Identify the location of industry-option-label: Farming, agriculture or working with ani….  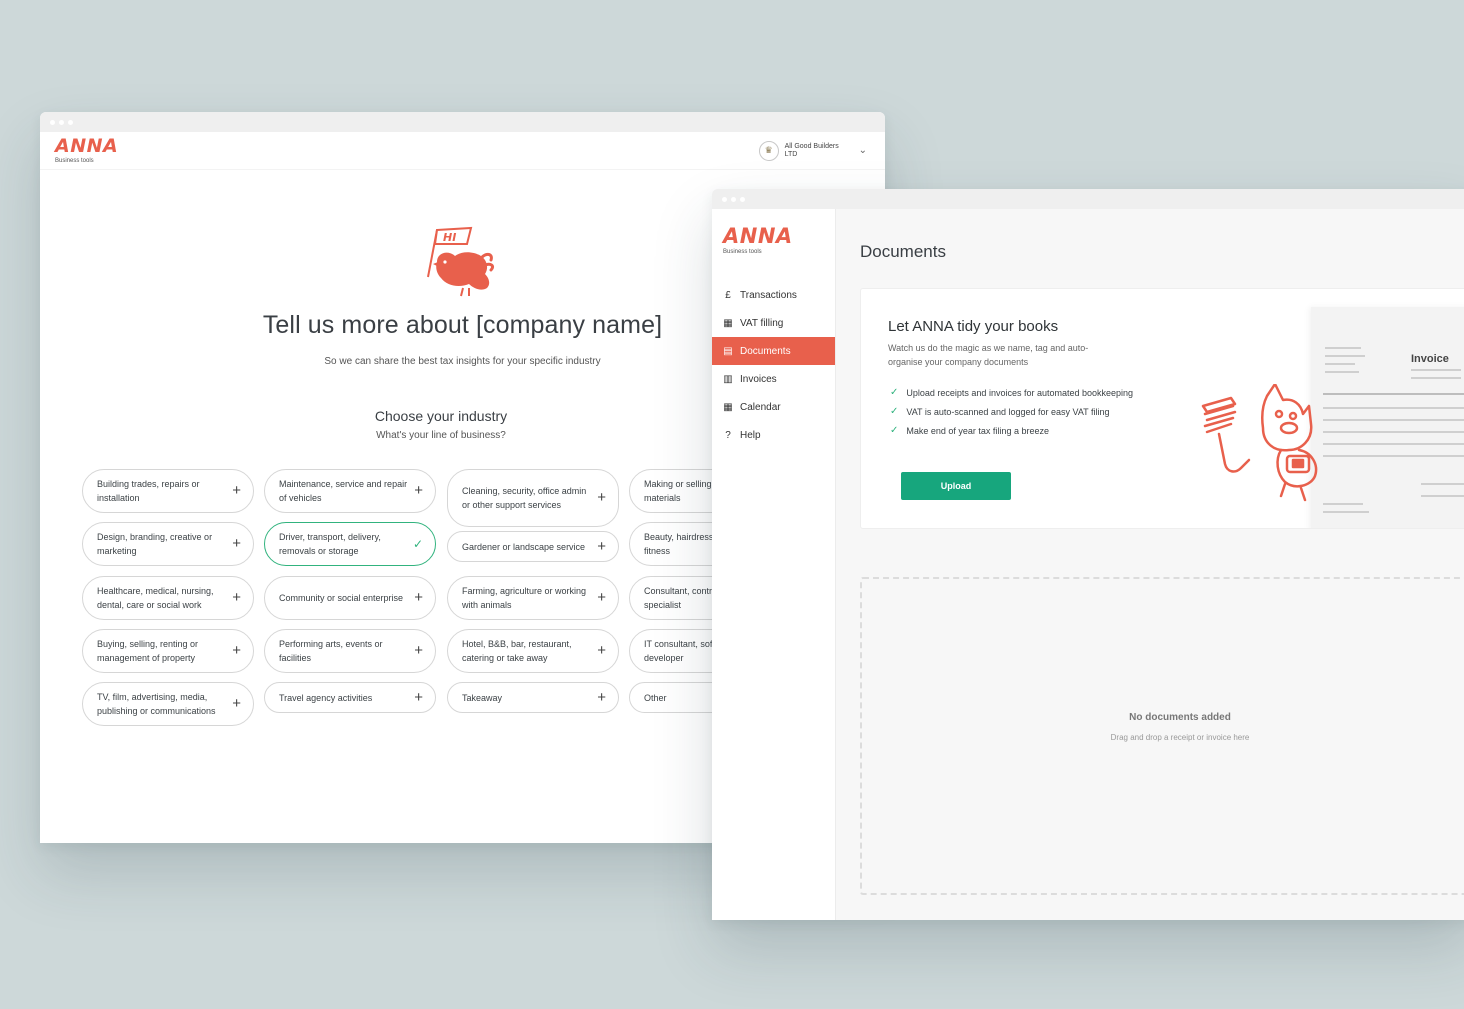
(524, 598).